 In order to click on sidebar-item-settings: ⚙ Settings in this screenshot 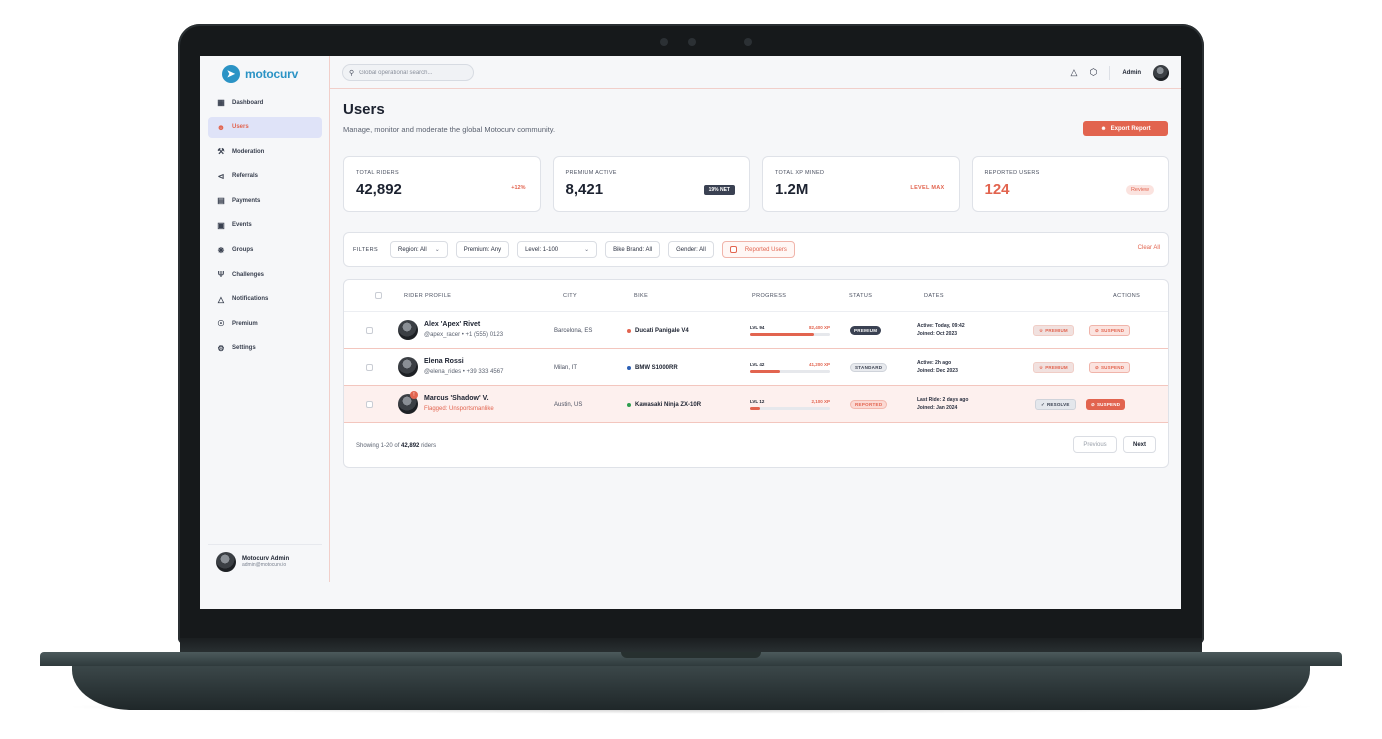, I will do `click(265, 348)`.